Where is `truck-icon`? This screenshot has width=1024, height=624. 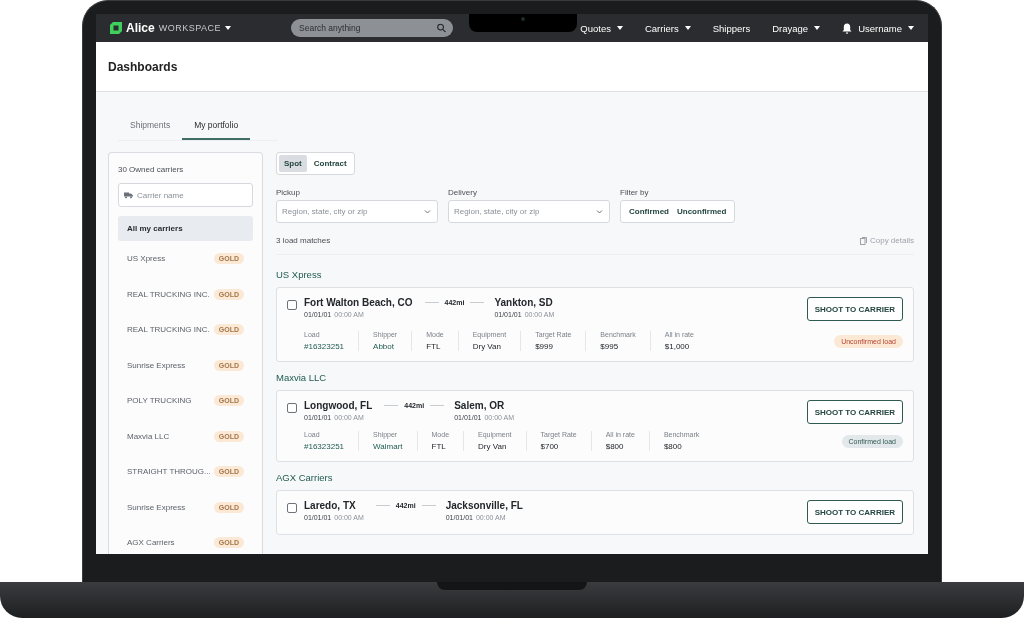 truck-icon is located at coordinates (128, 195).